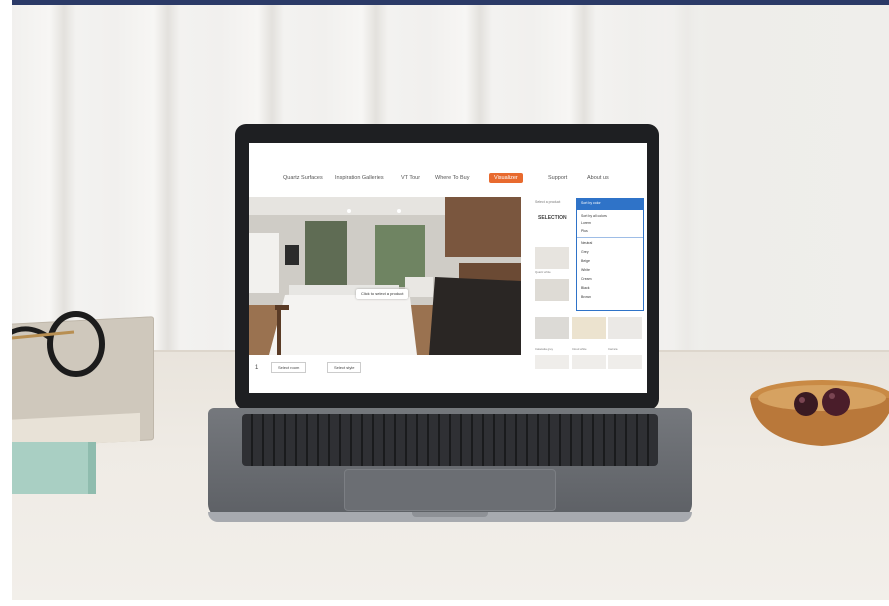  What do you see at coordinates (585, 252) in the screenshot?
I see `dropdown-option: Grey` at bounding box center [585, 252].